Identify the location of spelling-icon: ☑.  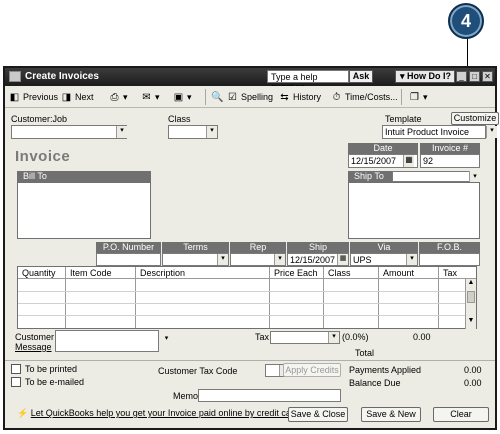
(232, 97).